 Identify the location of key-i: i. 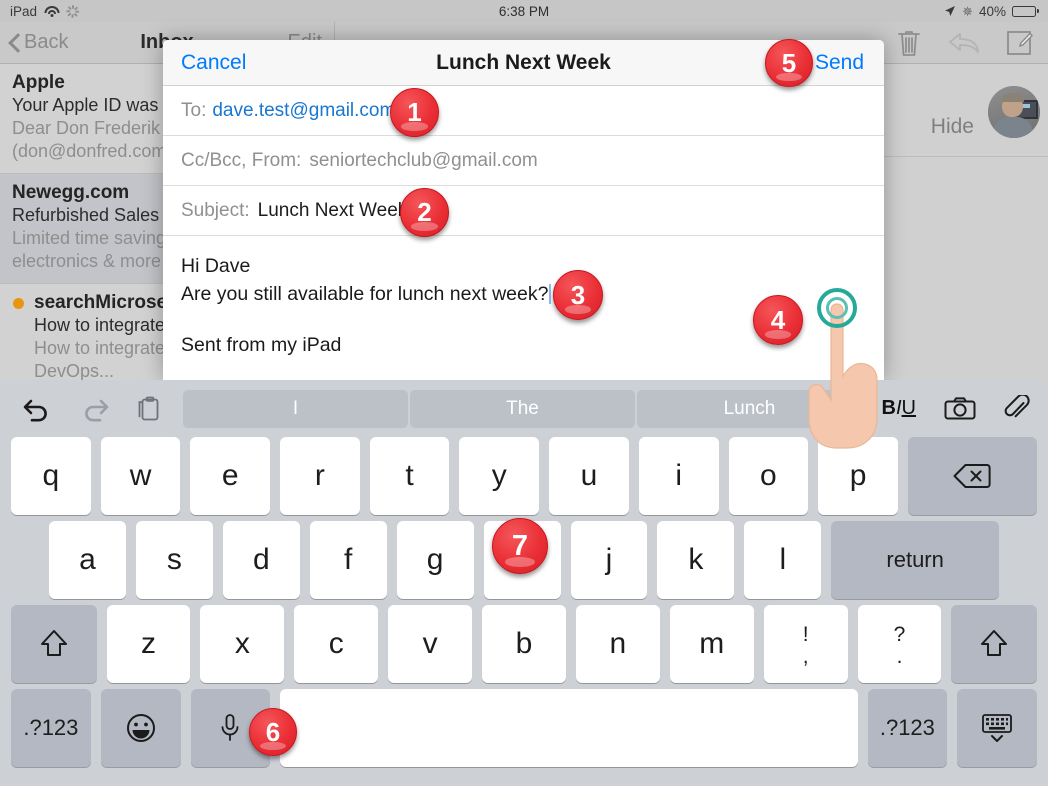
(678, 476).